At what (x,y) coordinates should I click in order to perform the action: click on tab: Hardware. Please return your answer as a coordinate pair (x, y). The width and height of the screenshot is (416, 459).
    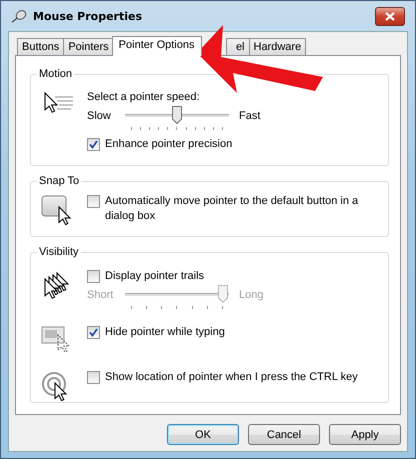
    Looking at the image, I should click on (277, 46).